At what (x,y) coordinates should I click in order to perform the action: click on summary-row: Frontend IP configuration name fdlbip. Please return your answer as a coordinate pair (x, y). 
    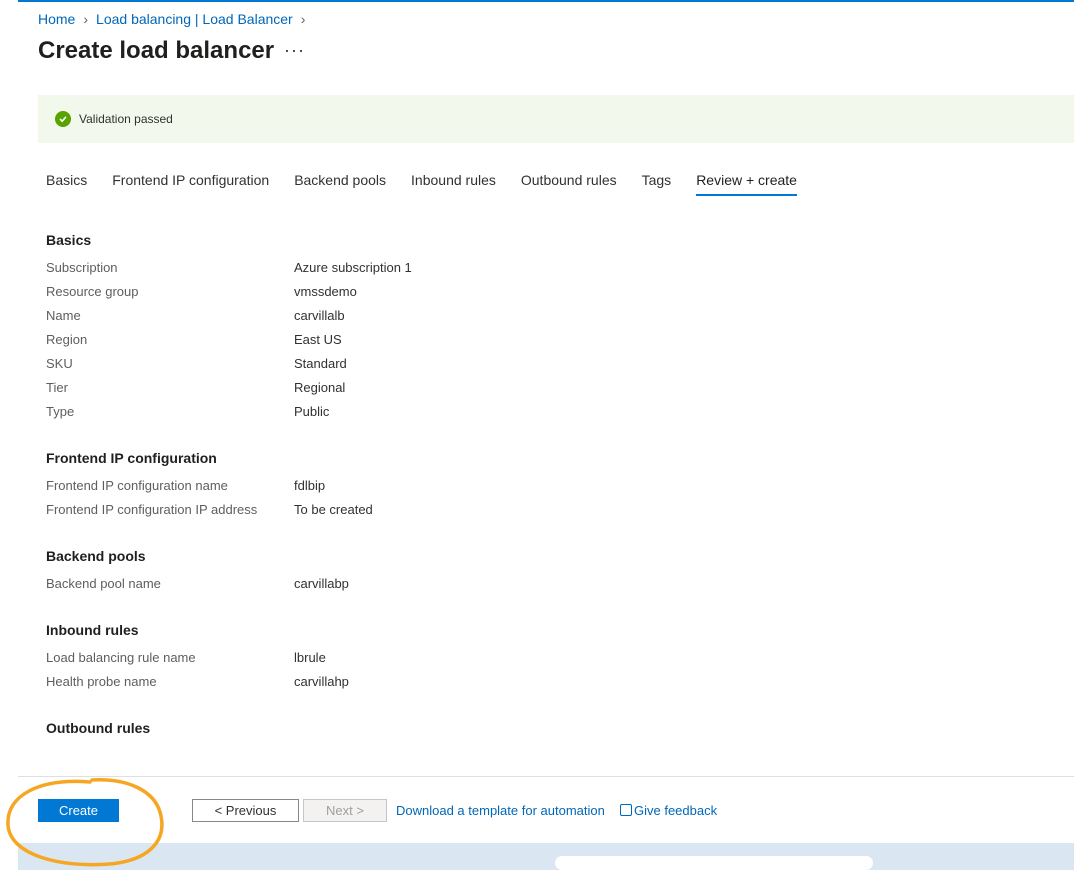
    Looking at the image, I should click on (546, 488).